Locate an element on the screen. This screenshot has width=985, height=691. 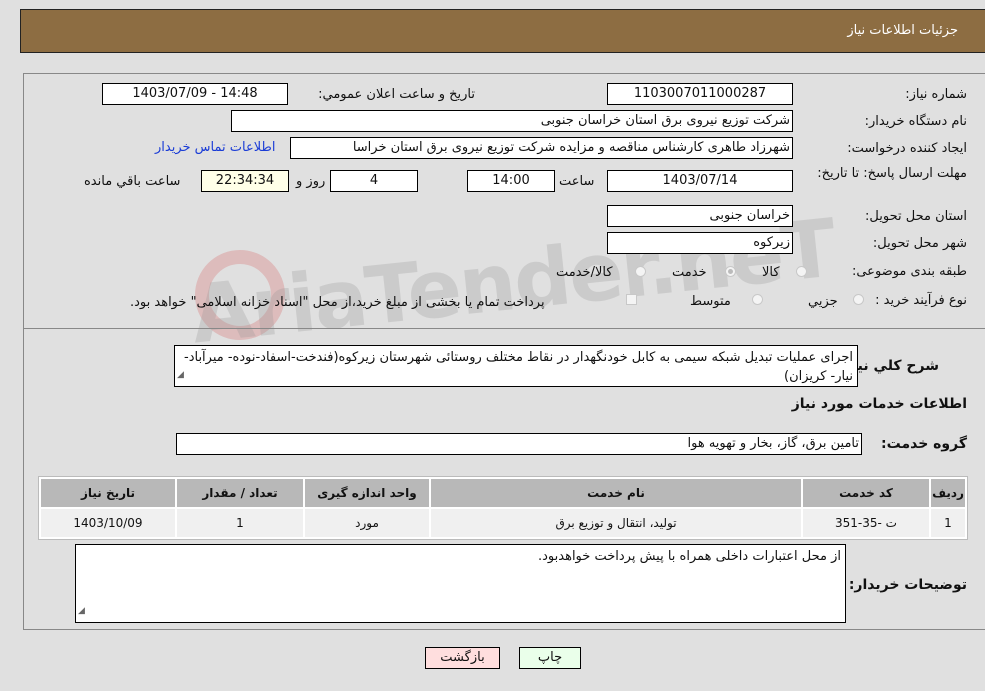
service-group-field: تامین برق، گاز، بخار و تهویه هوا is located at coordinates (519, 444).